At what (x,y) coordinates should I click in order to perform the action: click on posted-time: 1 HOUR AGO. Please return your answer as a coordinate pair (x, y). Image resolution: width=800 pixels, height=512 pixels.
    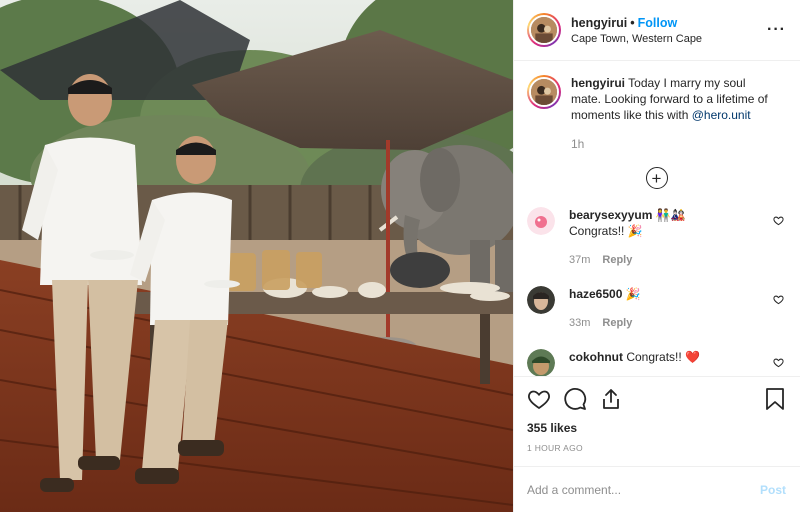
    Looking at the image, I should click on (656, 448).